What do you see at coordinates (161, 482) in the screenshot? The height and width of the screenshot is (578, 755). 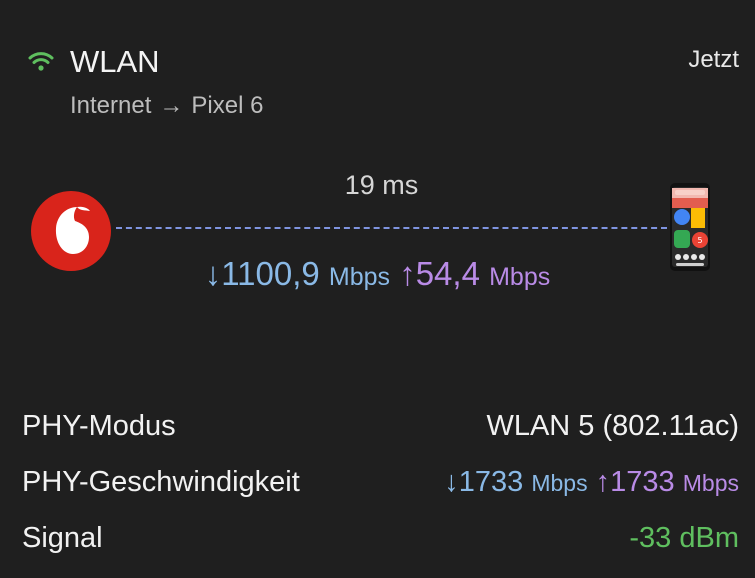 I see `phy-speed-label: PHY-Geschwindigkeit` at bounding box center [161, 482].